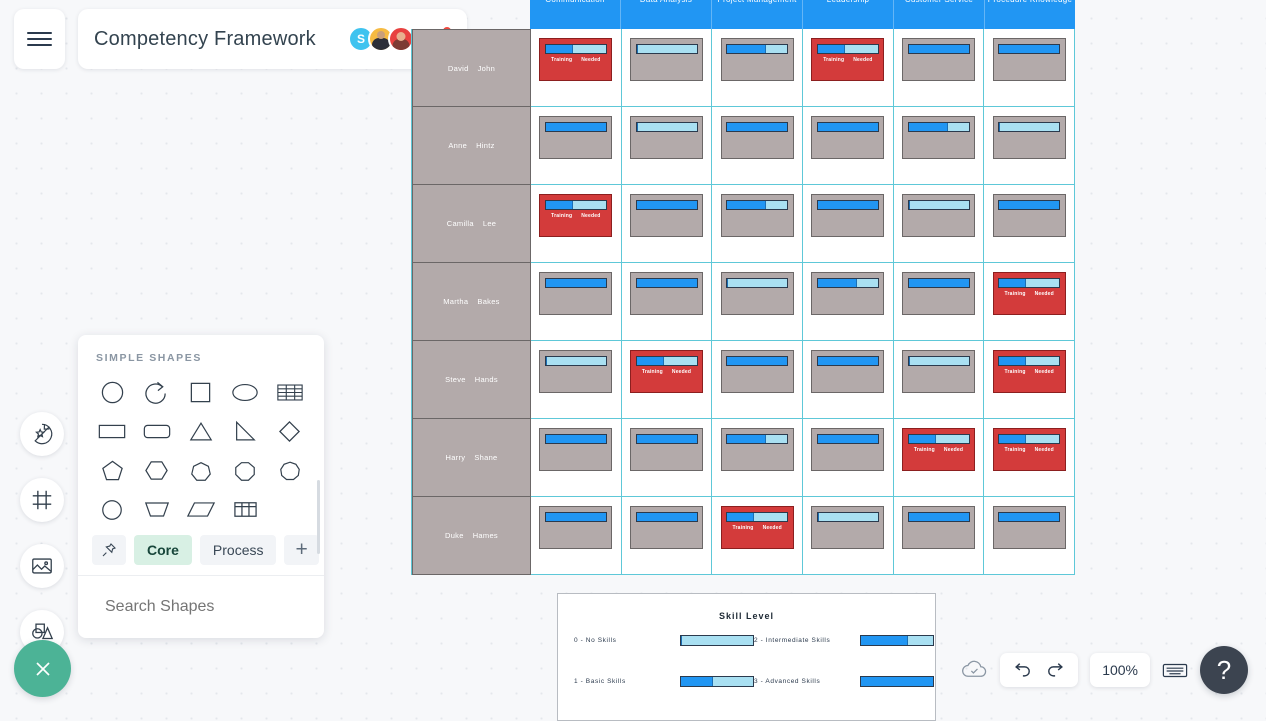 This screenshot has width=1266, height=721. What do you see at coordinates (112, 509) in the screenshot?
I see `shape-decagon` at bounding box center [112, 509].